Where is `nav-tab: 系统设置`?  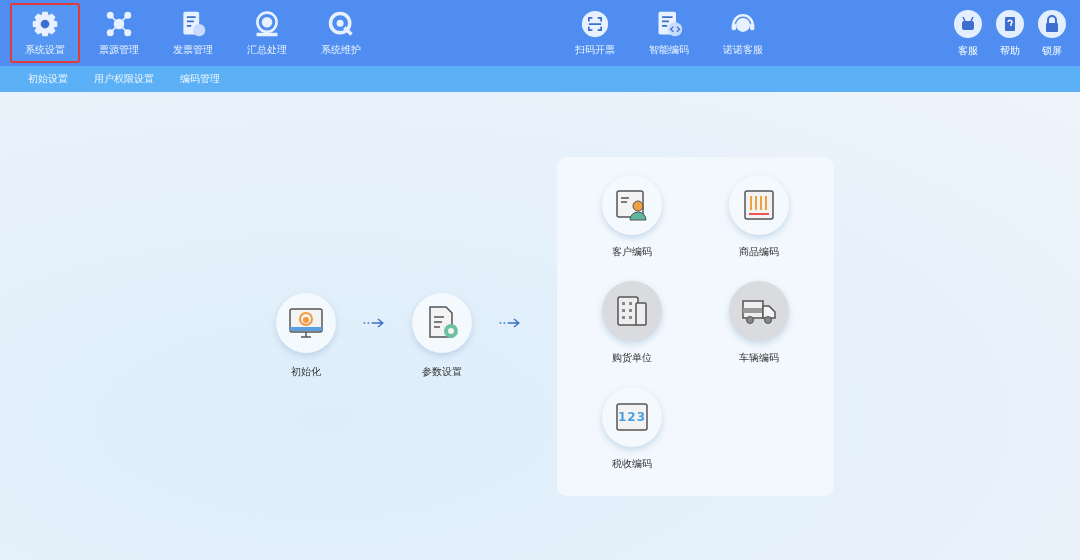
nav-tab: 系统设置 is located at coordinates (45, 33).